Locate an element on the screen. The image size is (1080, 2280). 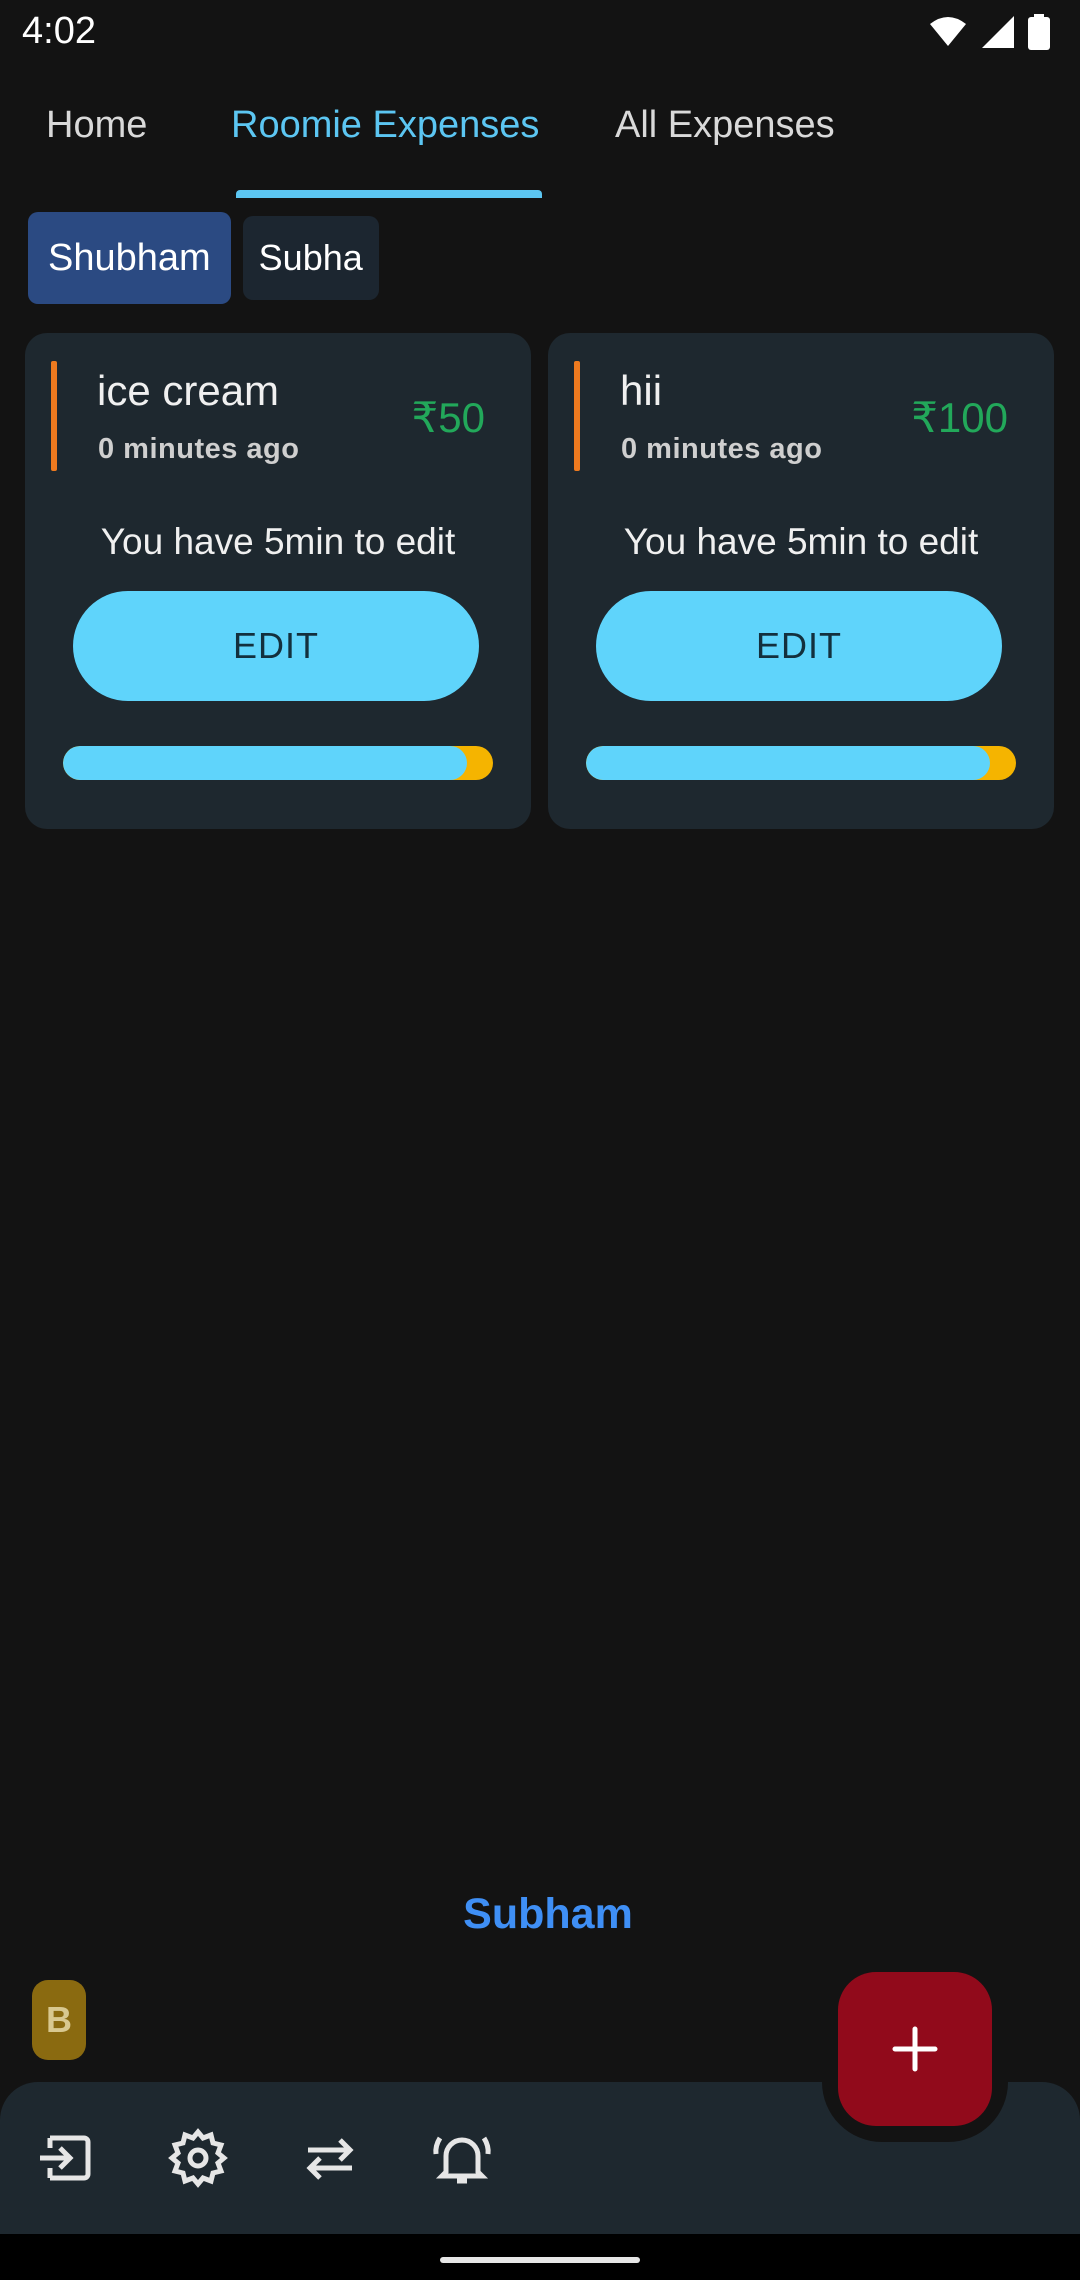
status-icons is located at coordinates (989, 32).